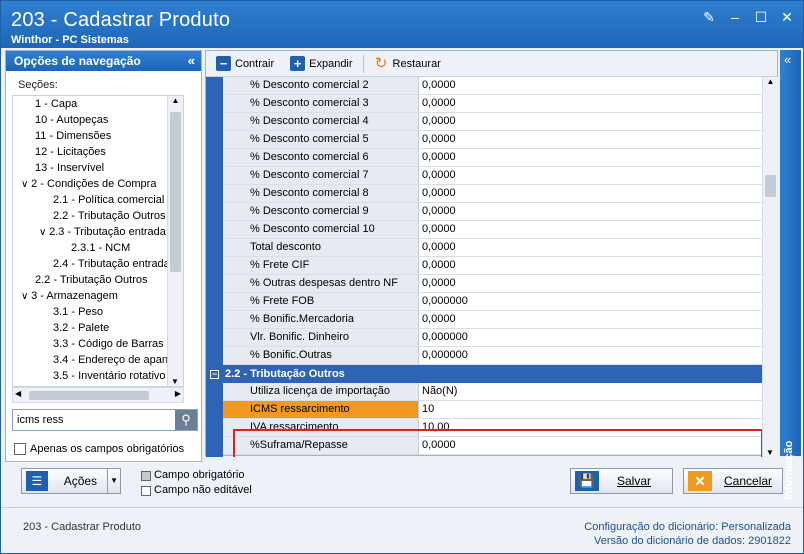  I want to click on tree-item: ∨ 3 - Armazenagem, so click(98, 296).